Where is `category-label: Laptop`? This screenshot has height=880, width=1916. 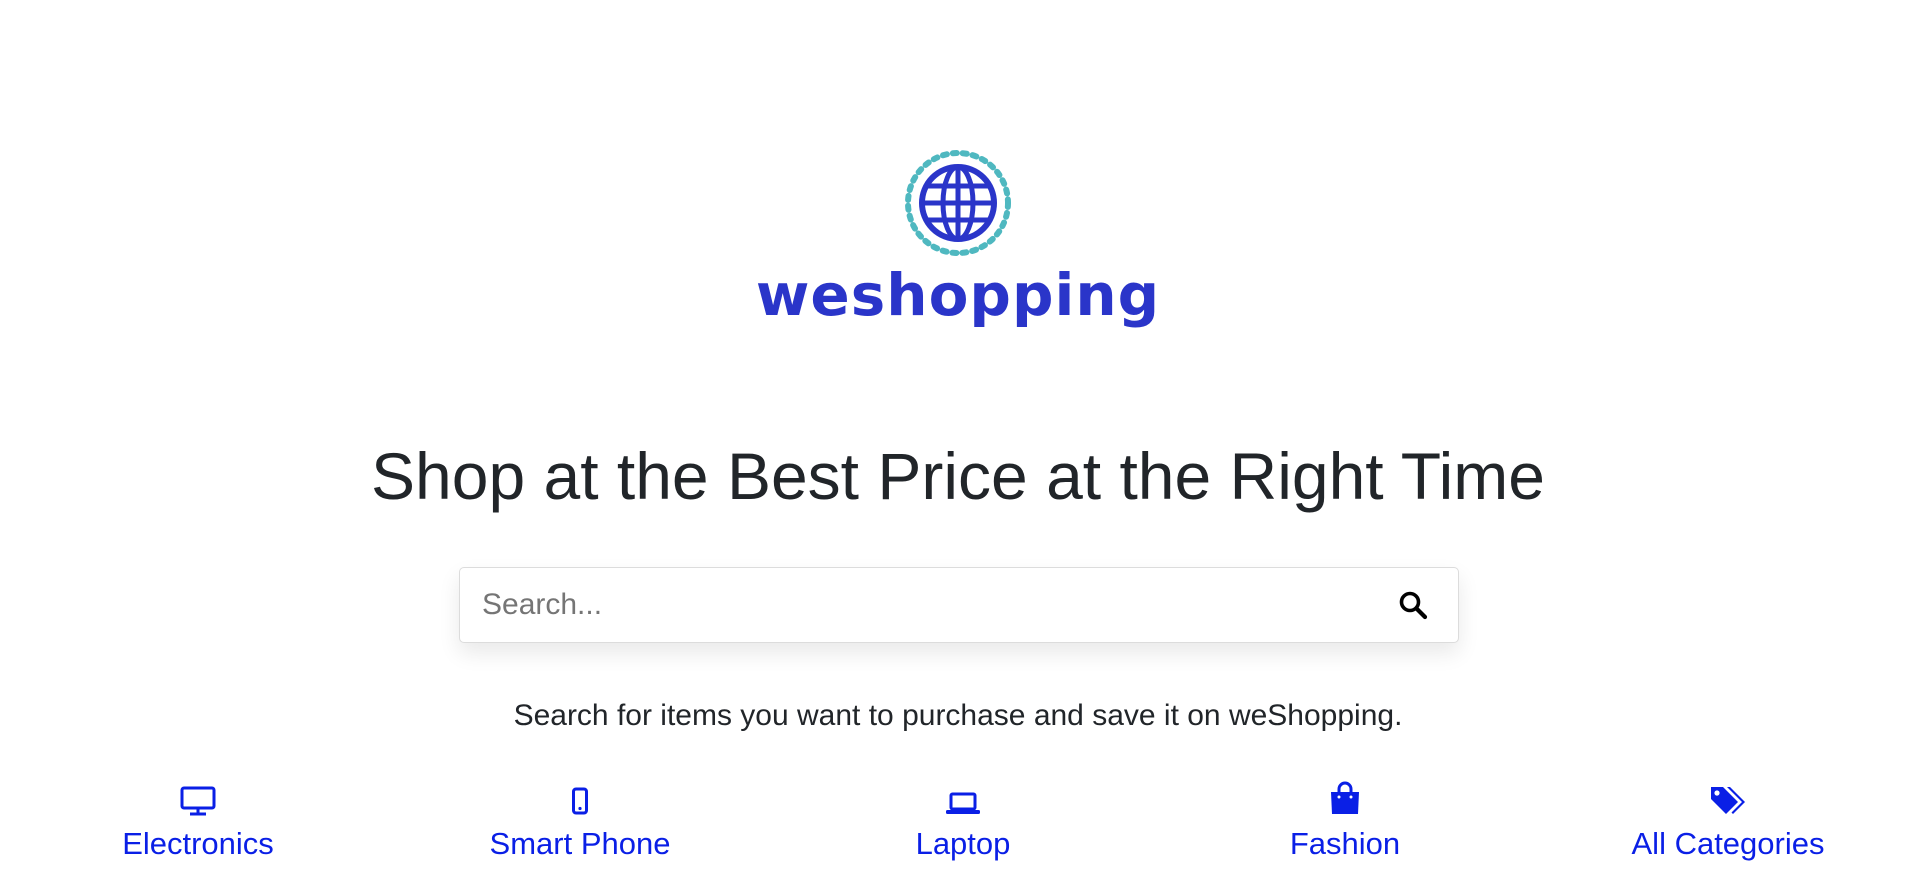
category-label: Laptop is located at coordinates (963, 843).